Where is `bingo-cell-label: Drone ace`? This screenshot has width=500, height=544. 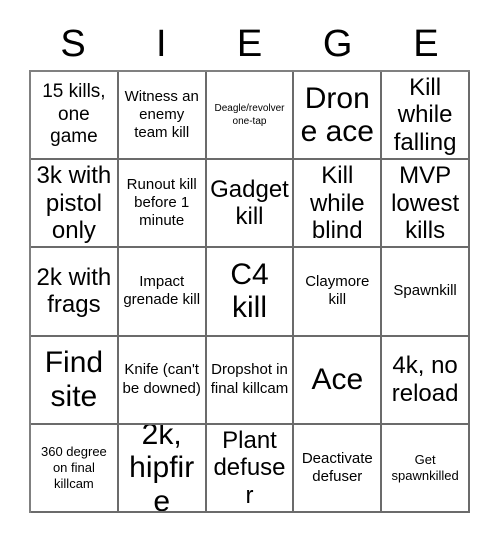 bingo-cell-label: Drone ace is located at coordinates (337, 115).